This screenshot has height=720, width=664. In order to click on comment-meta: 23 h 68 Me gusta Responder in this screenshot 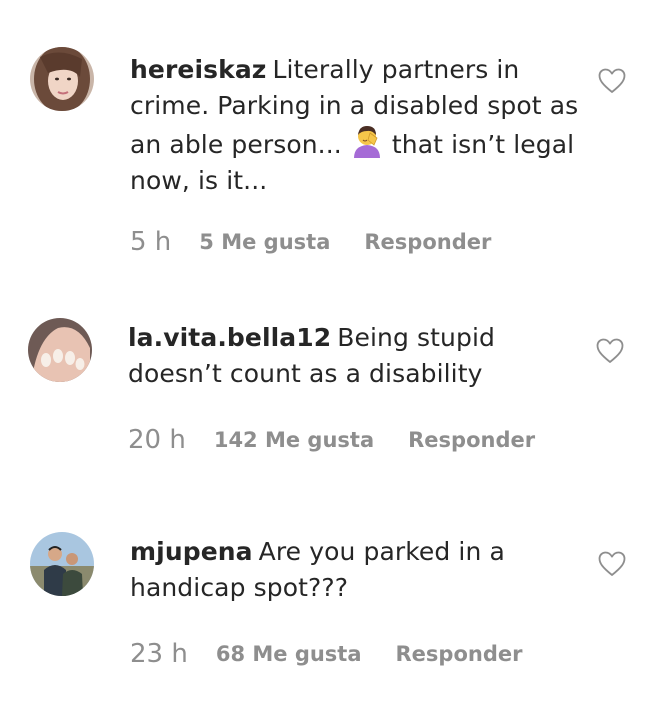, I will do `click(326, 654)`.